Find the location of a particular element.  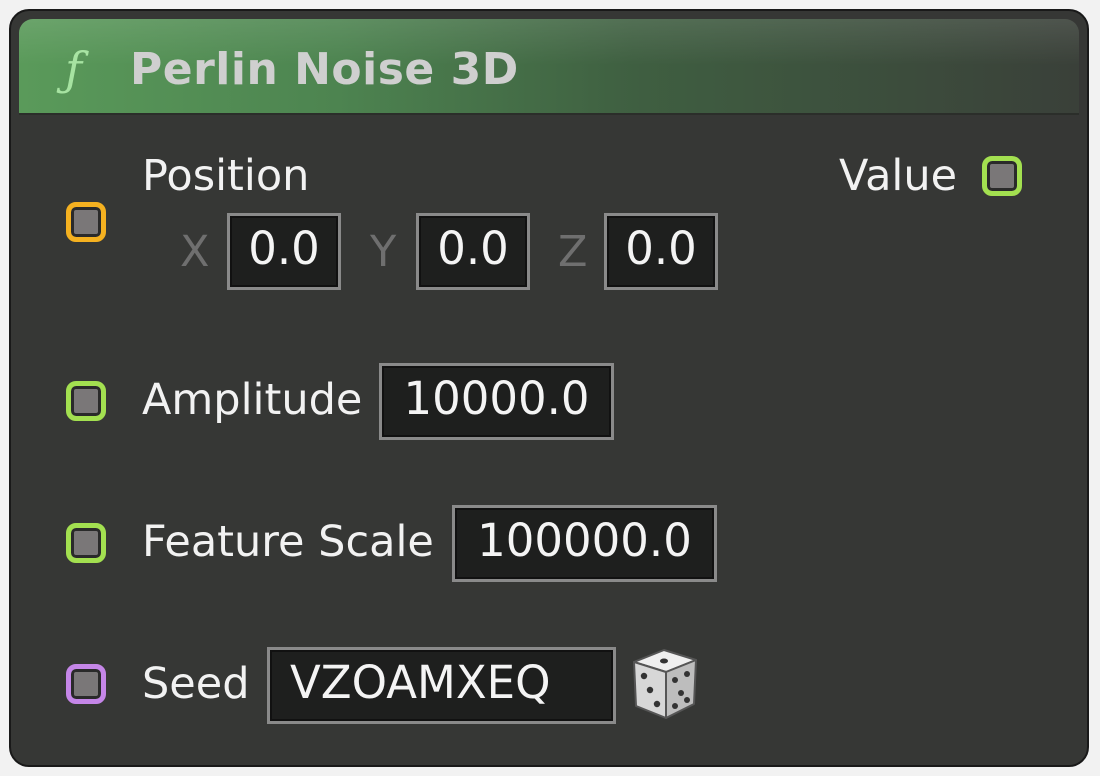

position-z-field: 0.0 is located at coordinates (661, 251).